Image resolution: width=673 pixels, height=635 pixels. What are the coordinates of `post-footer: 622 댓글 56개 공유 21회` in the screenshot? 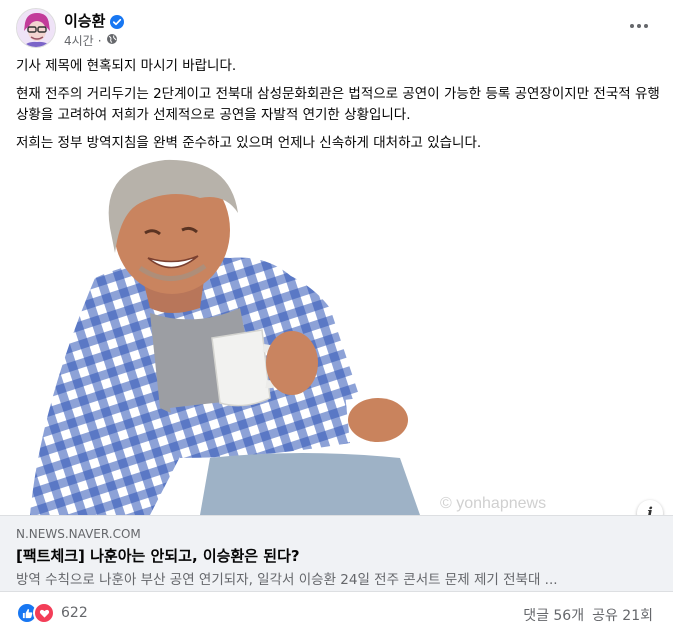 It's located at (336, 614).